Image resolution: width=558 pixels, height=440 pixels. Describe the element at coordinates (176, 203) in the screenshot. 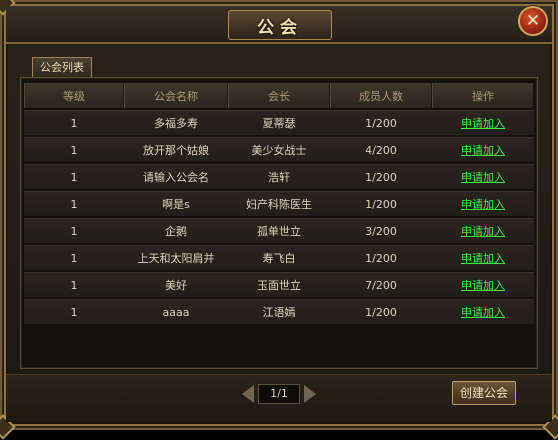

I see `cell-guild-name: 啊是s` at that location.